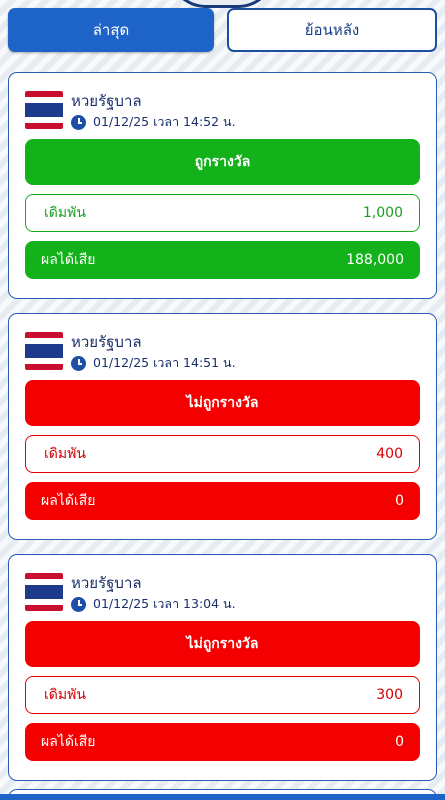 The image size is (445, 800). What do you see at coordinates (222, 260) in the screenshot?
I see `result-row: ผลได้เสีย 188,000` at bounding box center [222, 260].